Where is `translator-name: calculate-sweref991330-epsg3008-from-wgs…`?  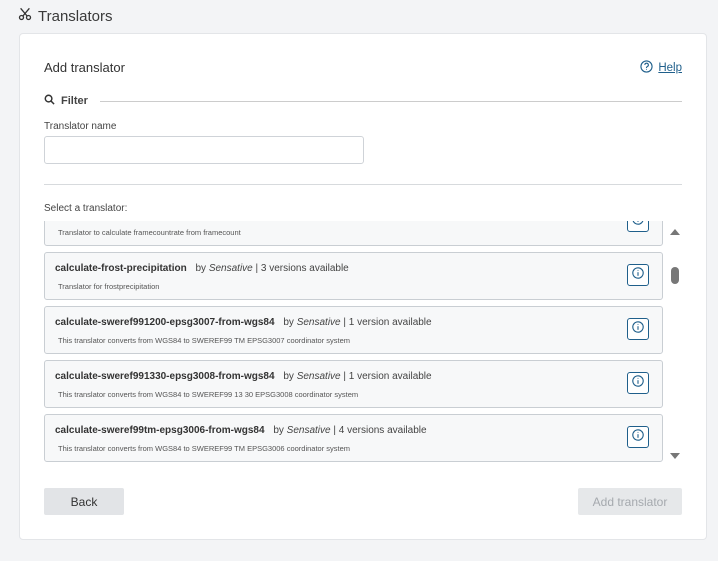 translator-name: calculate-sweref991330-epsg3008-from-wgs… is located at coordinates (165, 376).